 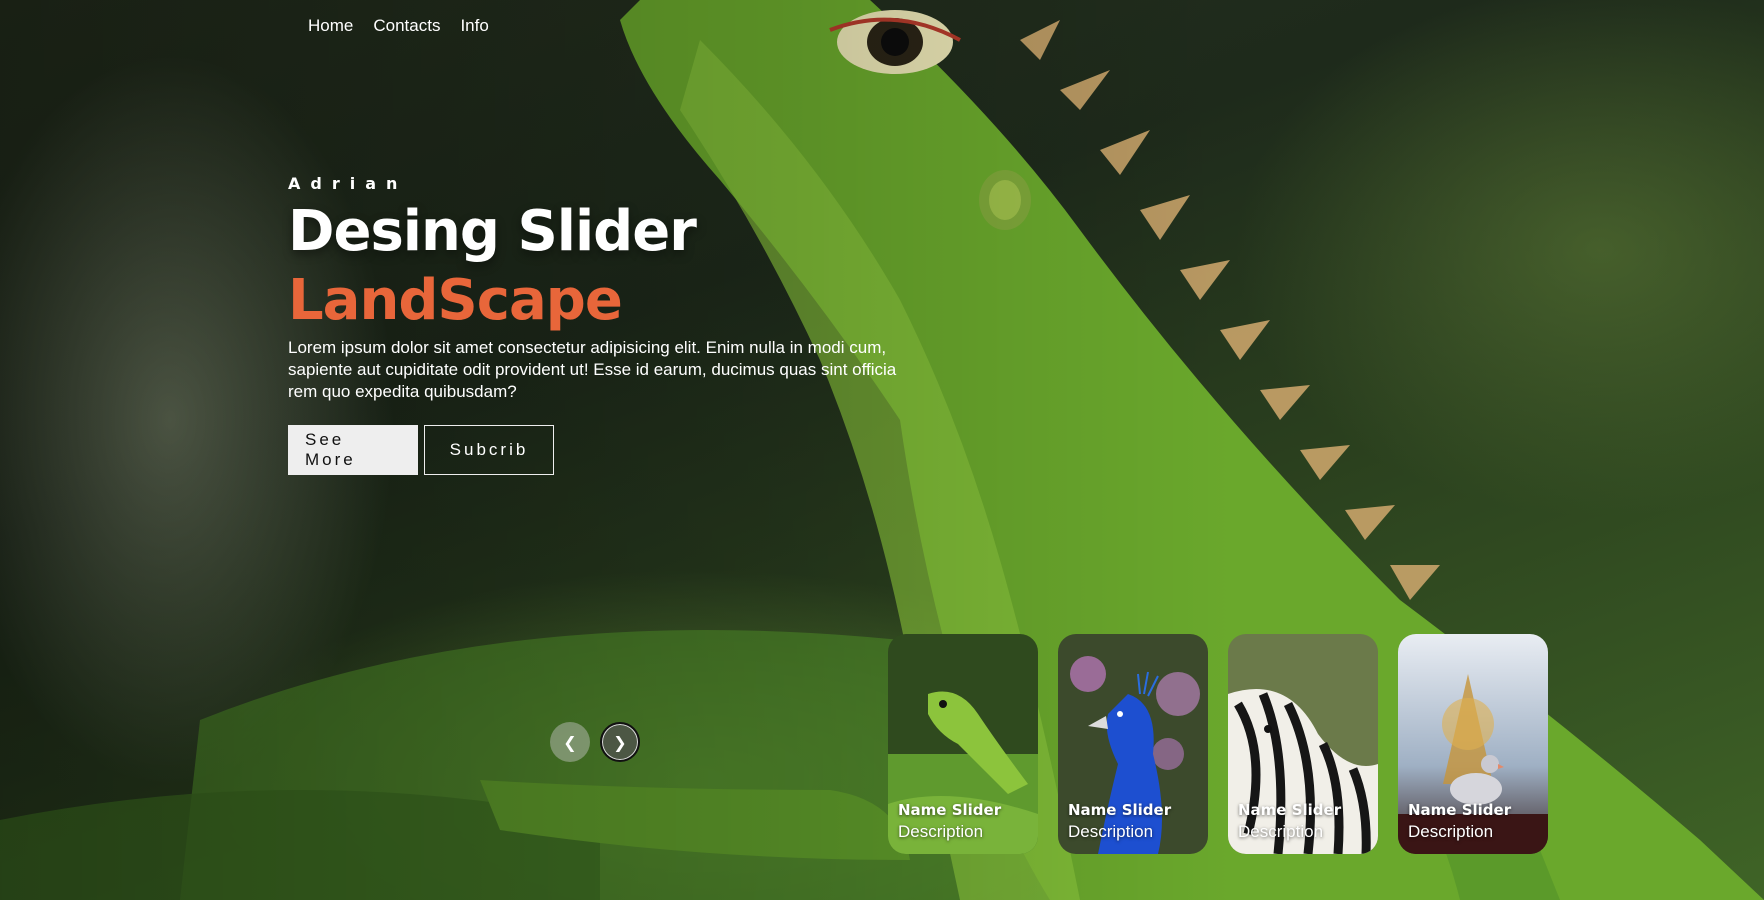 I want to click on chevron-left-icon: ❮, so click(x=570, y=742).